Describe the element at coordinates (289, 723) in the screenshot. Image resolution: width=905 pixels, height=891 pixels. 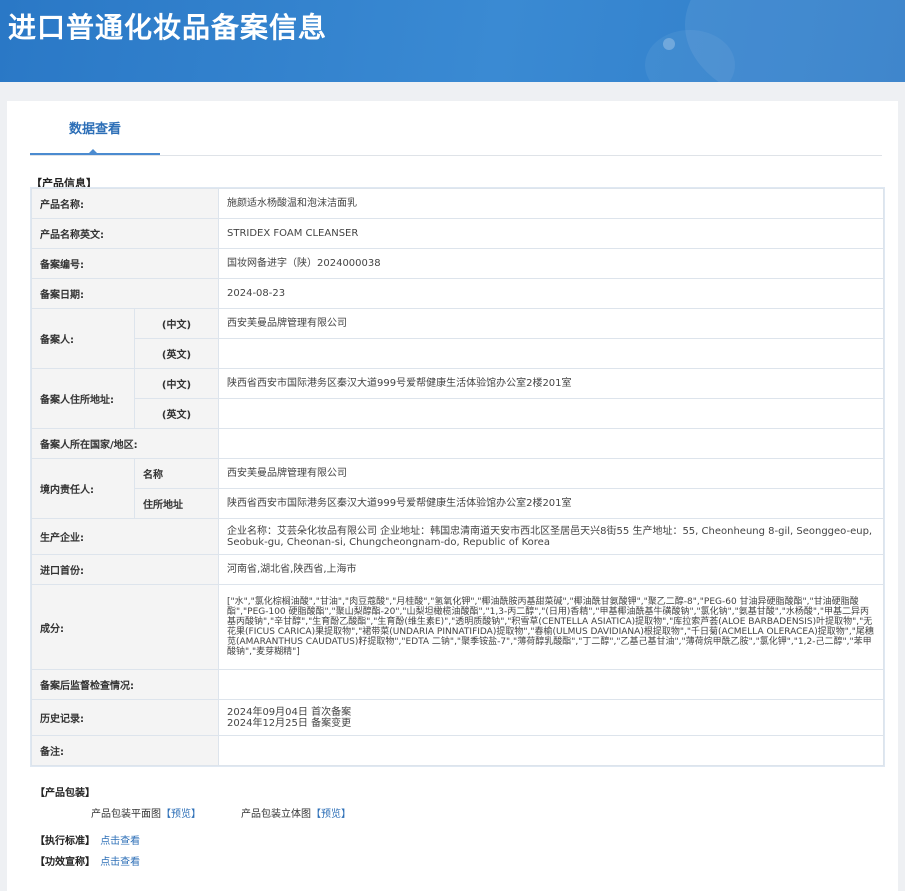
I see `history-entry: 2024年12月25日 备案变更` at that location.